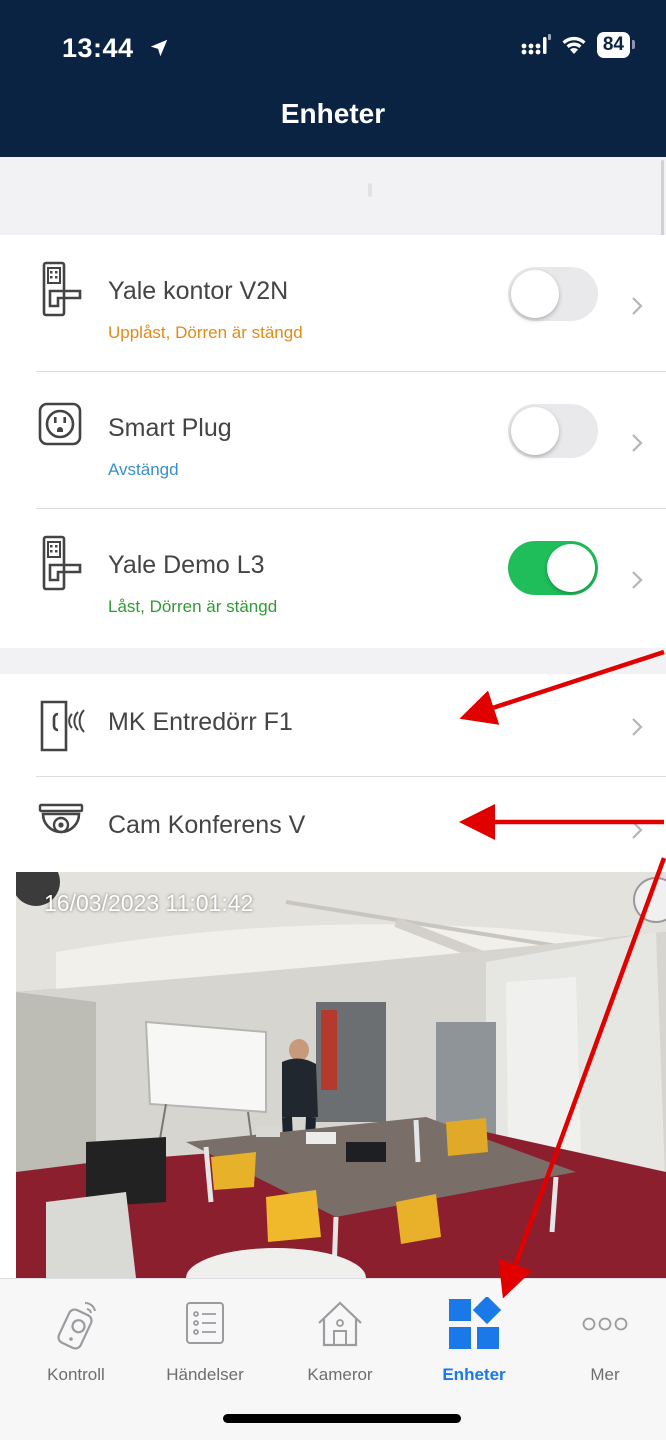 Image resolution: width=666 pixels, height=1440 pixels. I want to click on tab-enheter: Enheter, so click(474, 1341).